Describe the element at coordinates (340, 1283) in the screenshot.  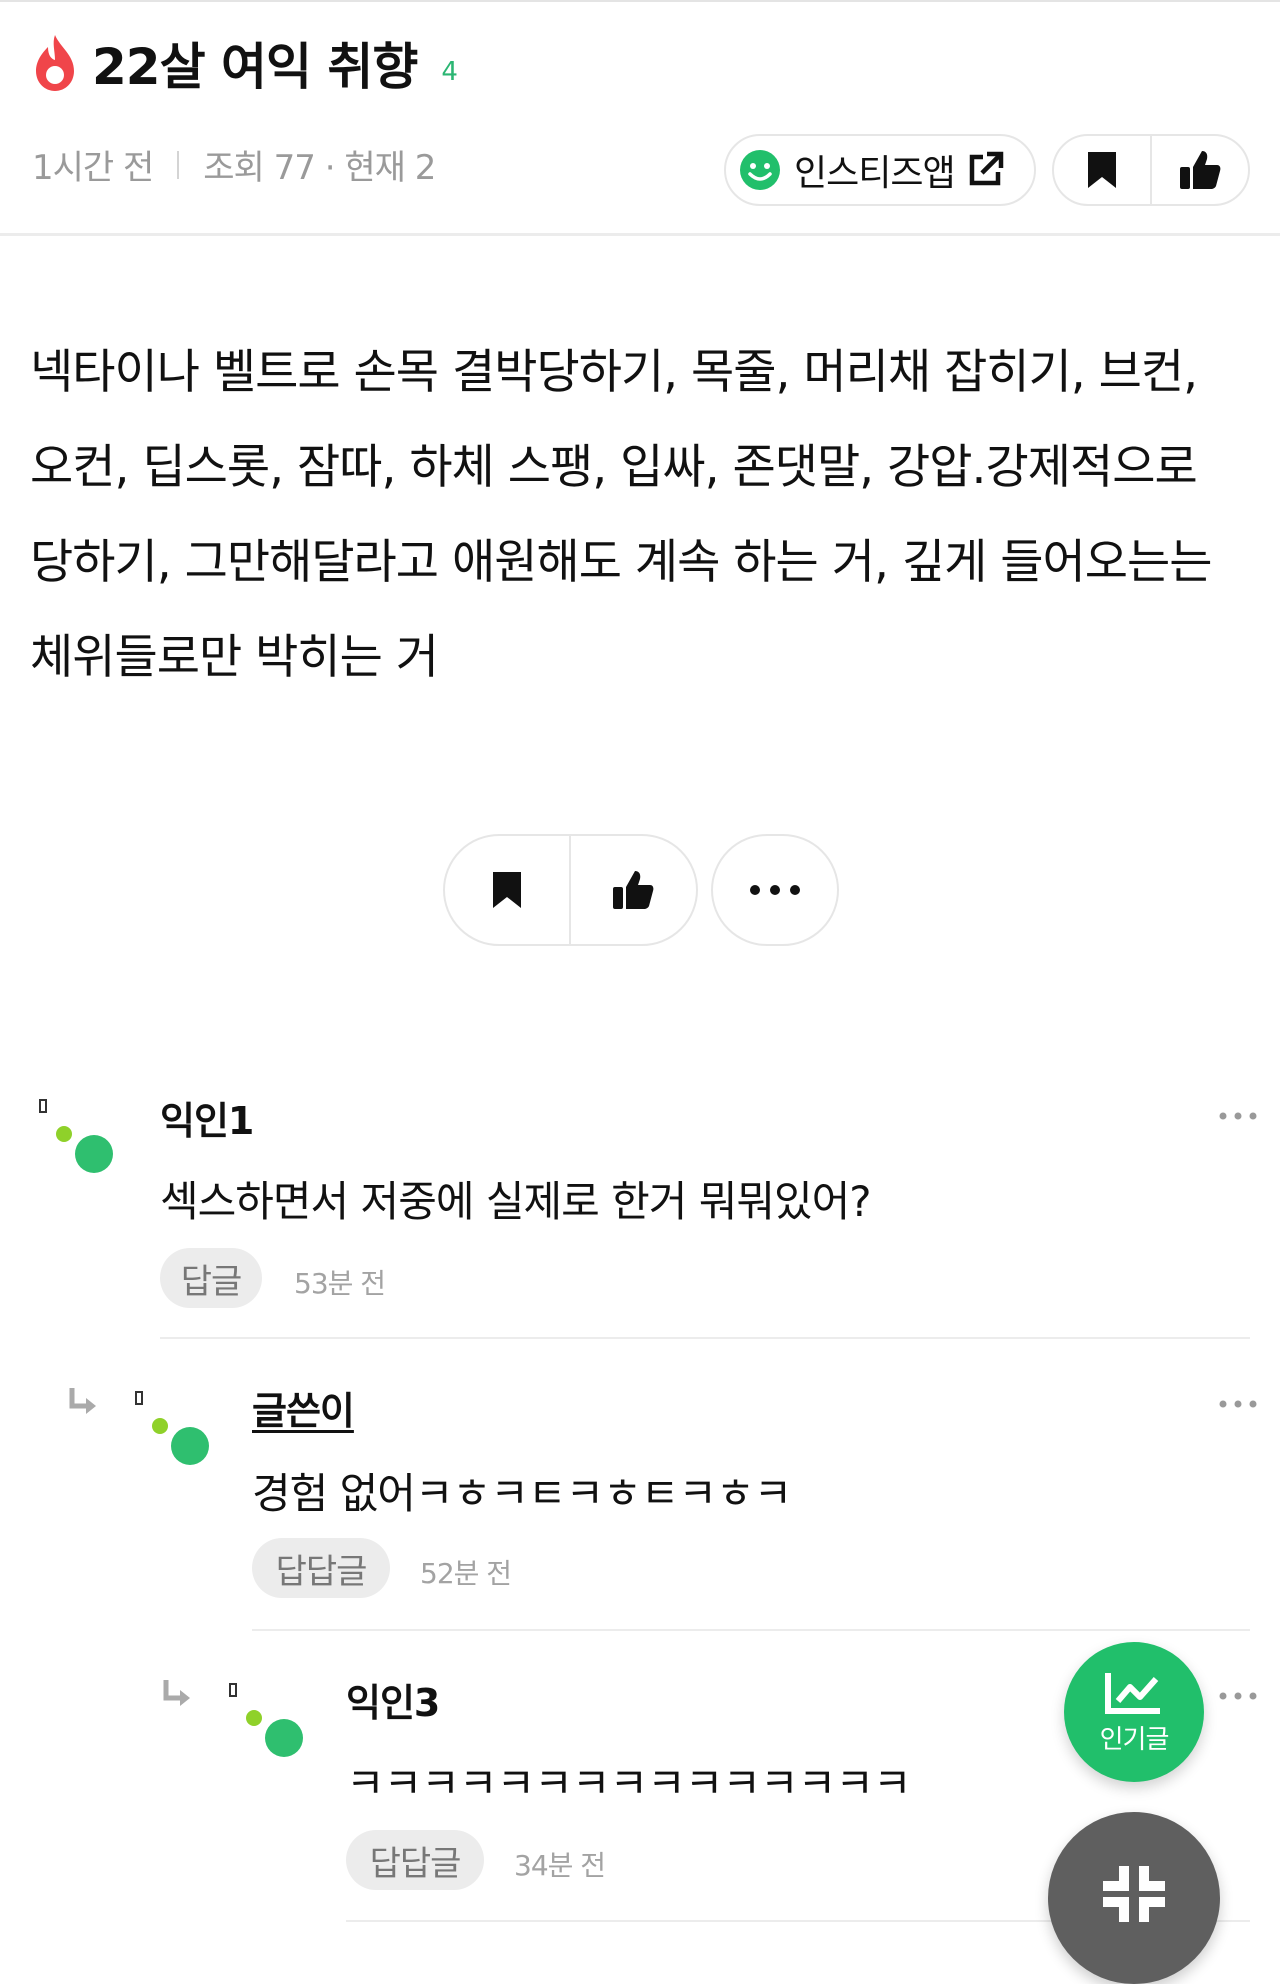
I see `comment-time: 53분 전` at that location.